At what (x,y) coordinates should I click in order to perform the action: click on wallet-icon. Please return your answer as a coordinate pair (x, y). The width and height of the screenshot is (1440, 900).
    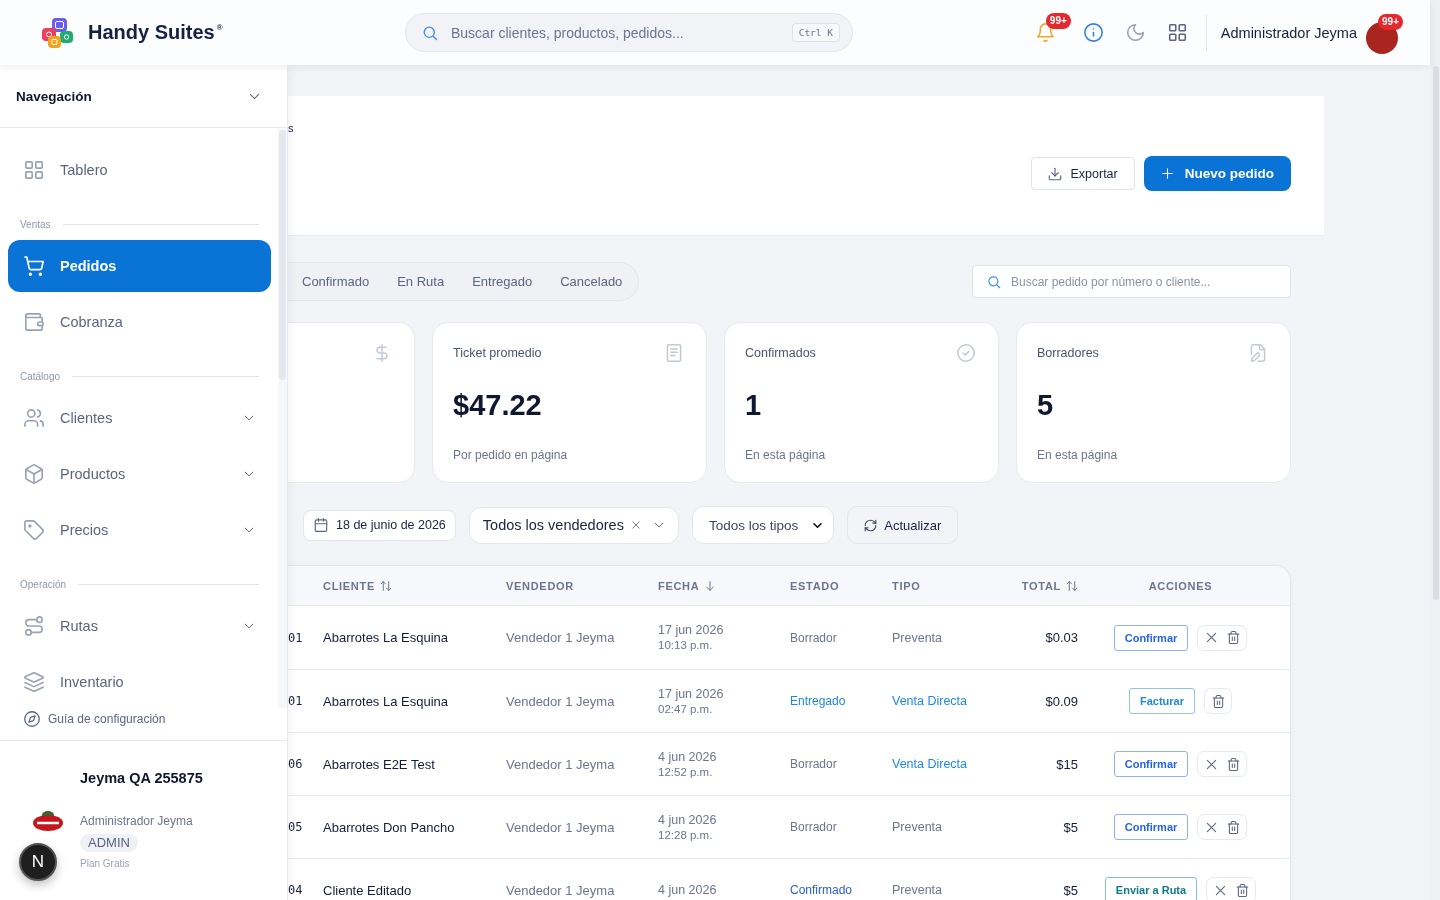
    Looking at the image, I should click on (34, 322).